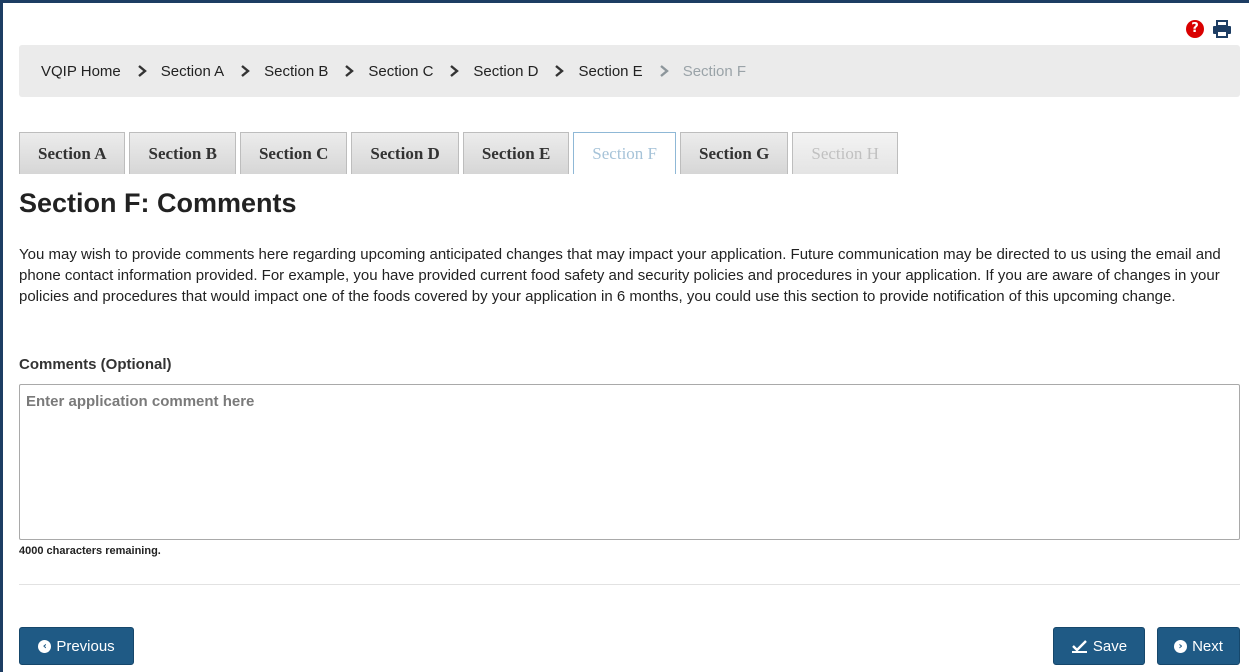 This screenshot has height=672, width=1249. I want to click on tab-section-h: Section H, so click(845, 153).